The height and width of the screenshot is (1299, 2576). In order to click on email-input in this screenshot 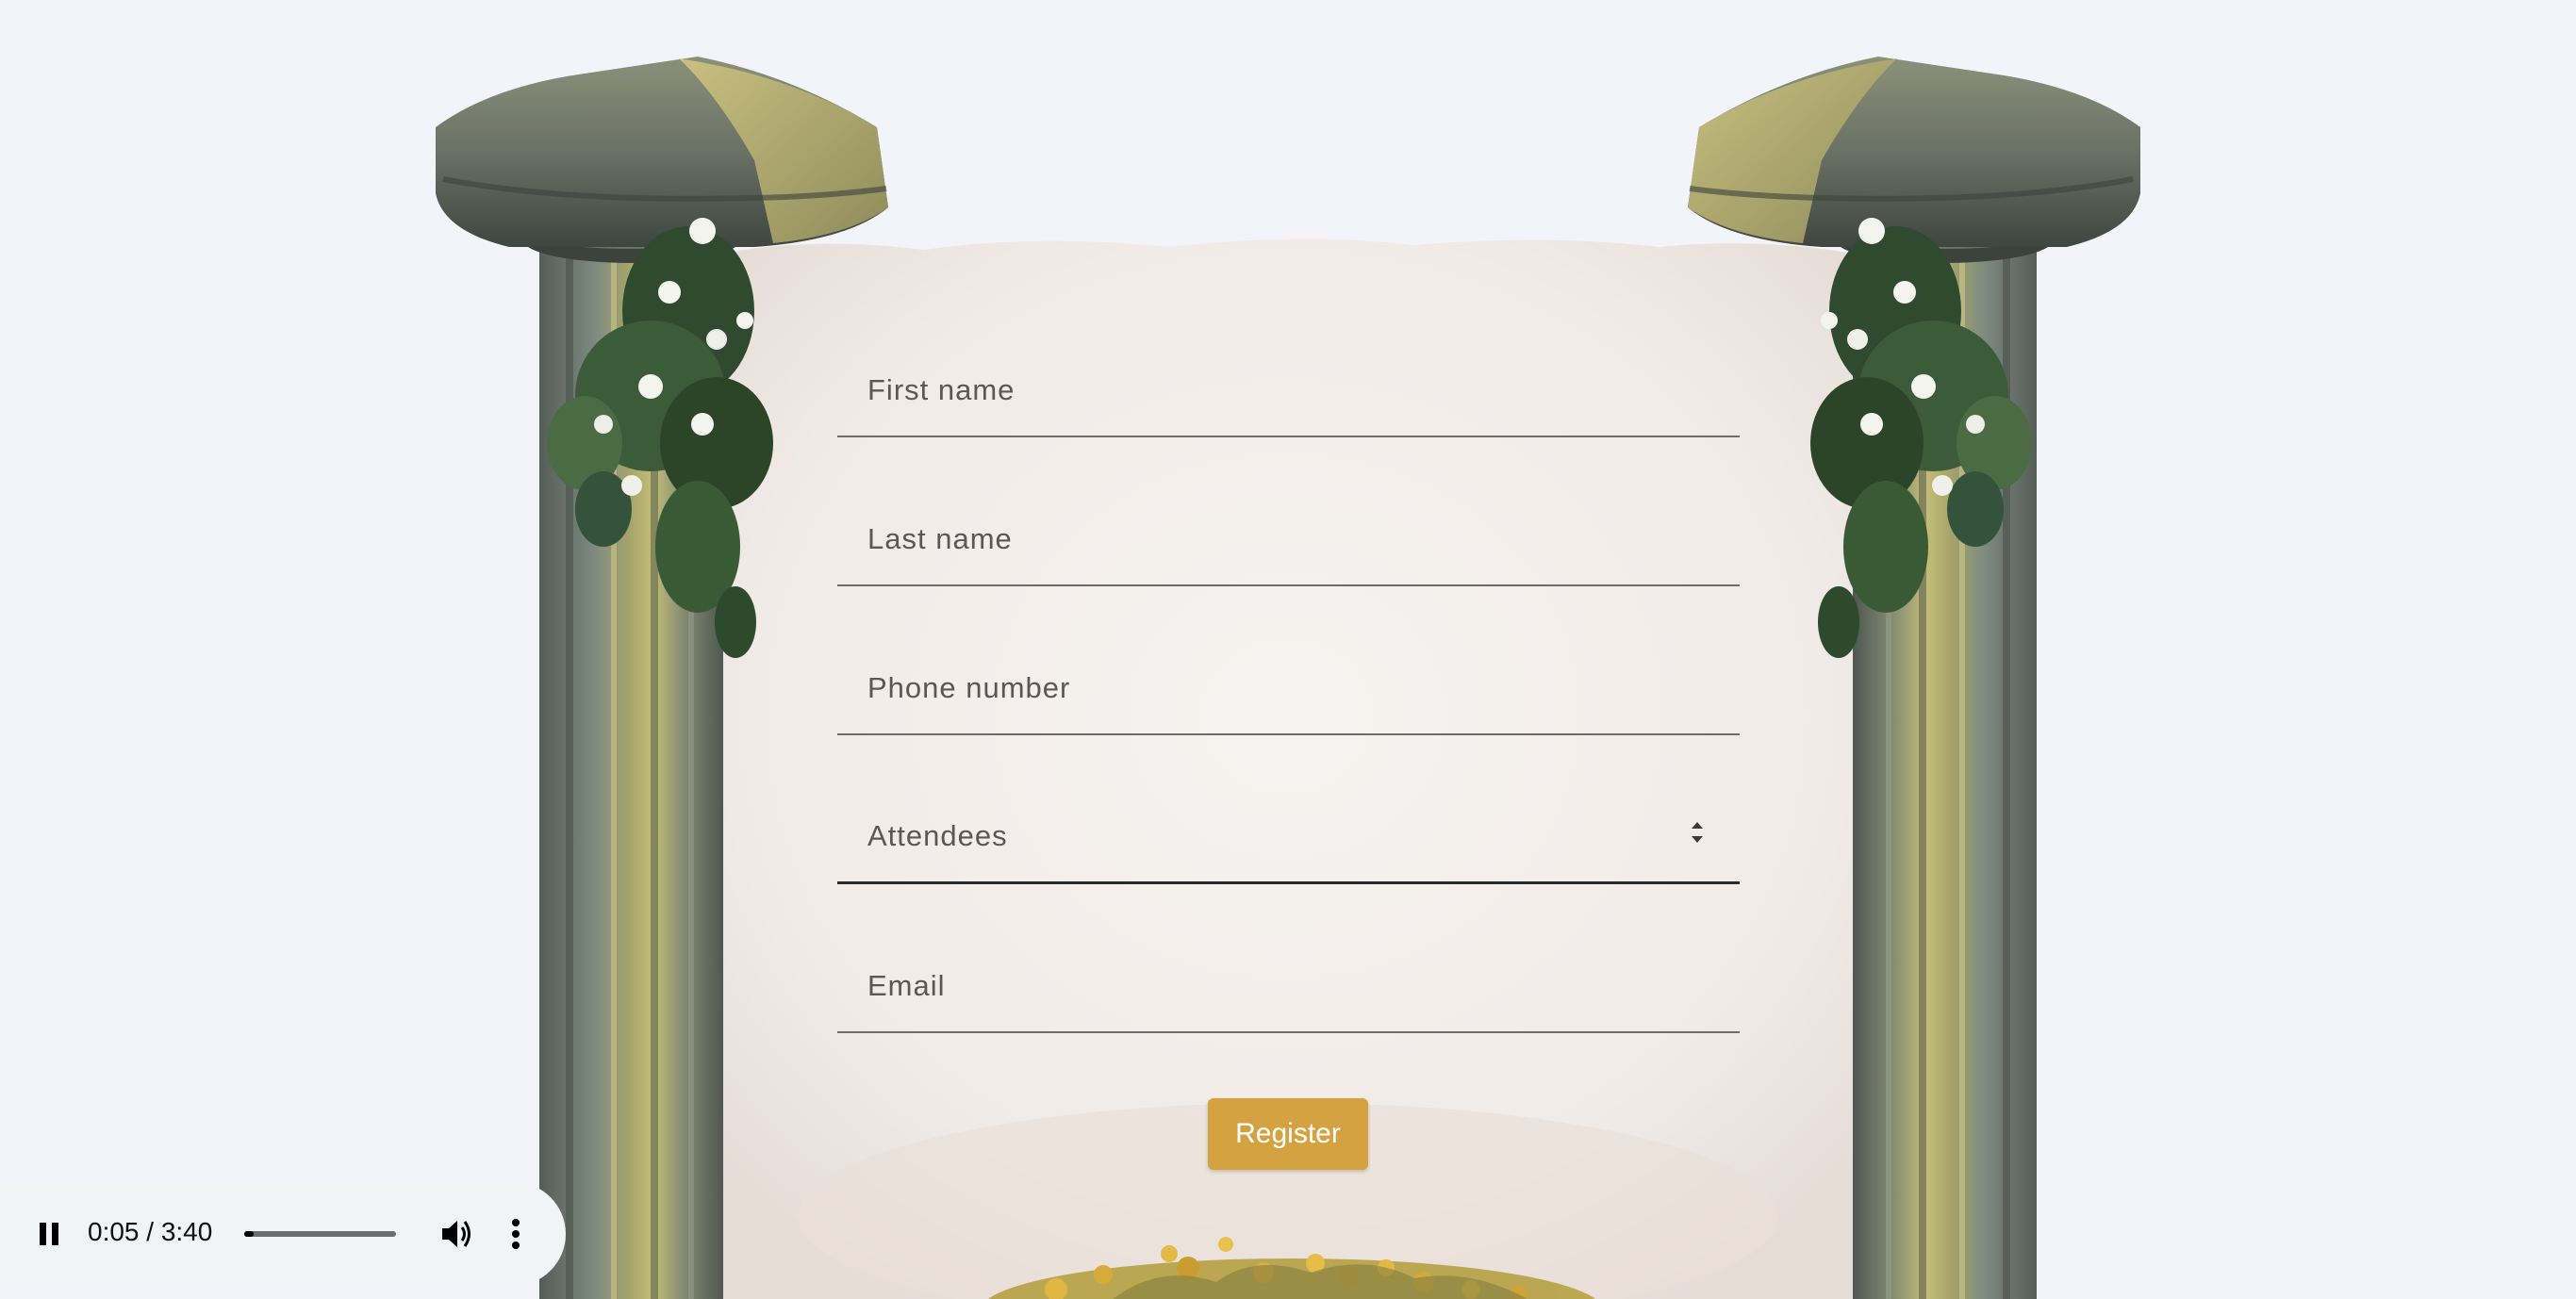, I will do `click(1288, 985)`.